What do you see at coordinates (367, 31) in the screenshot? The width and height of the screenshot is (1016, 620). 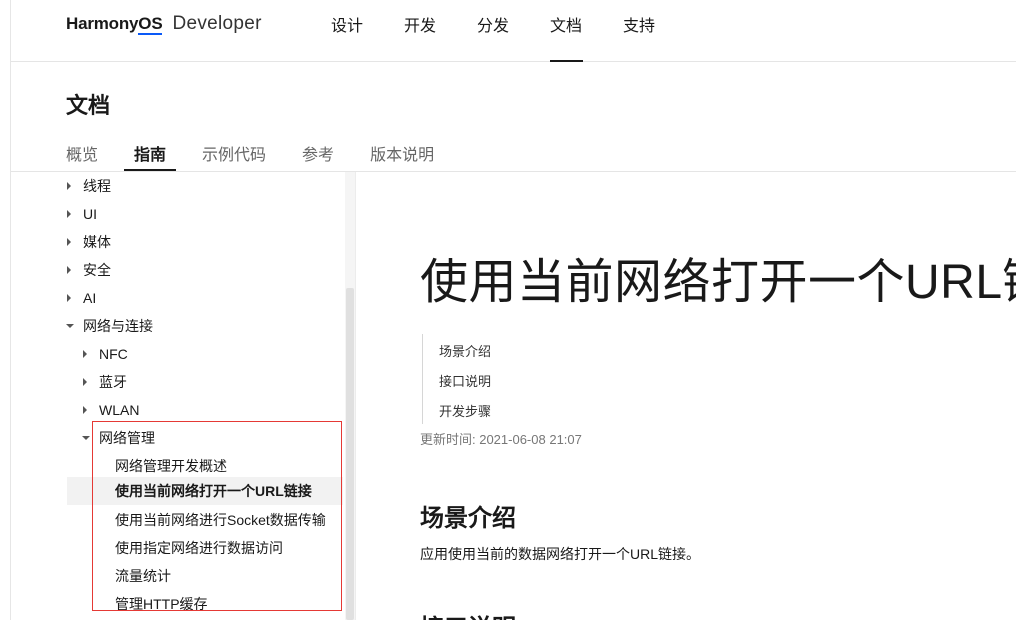 I see `nav-design: 设计` at bounding box center [367, 31].